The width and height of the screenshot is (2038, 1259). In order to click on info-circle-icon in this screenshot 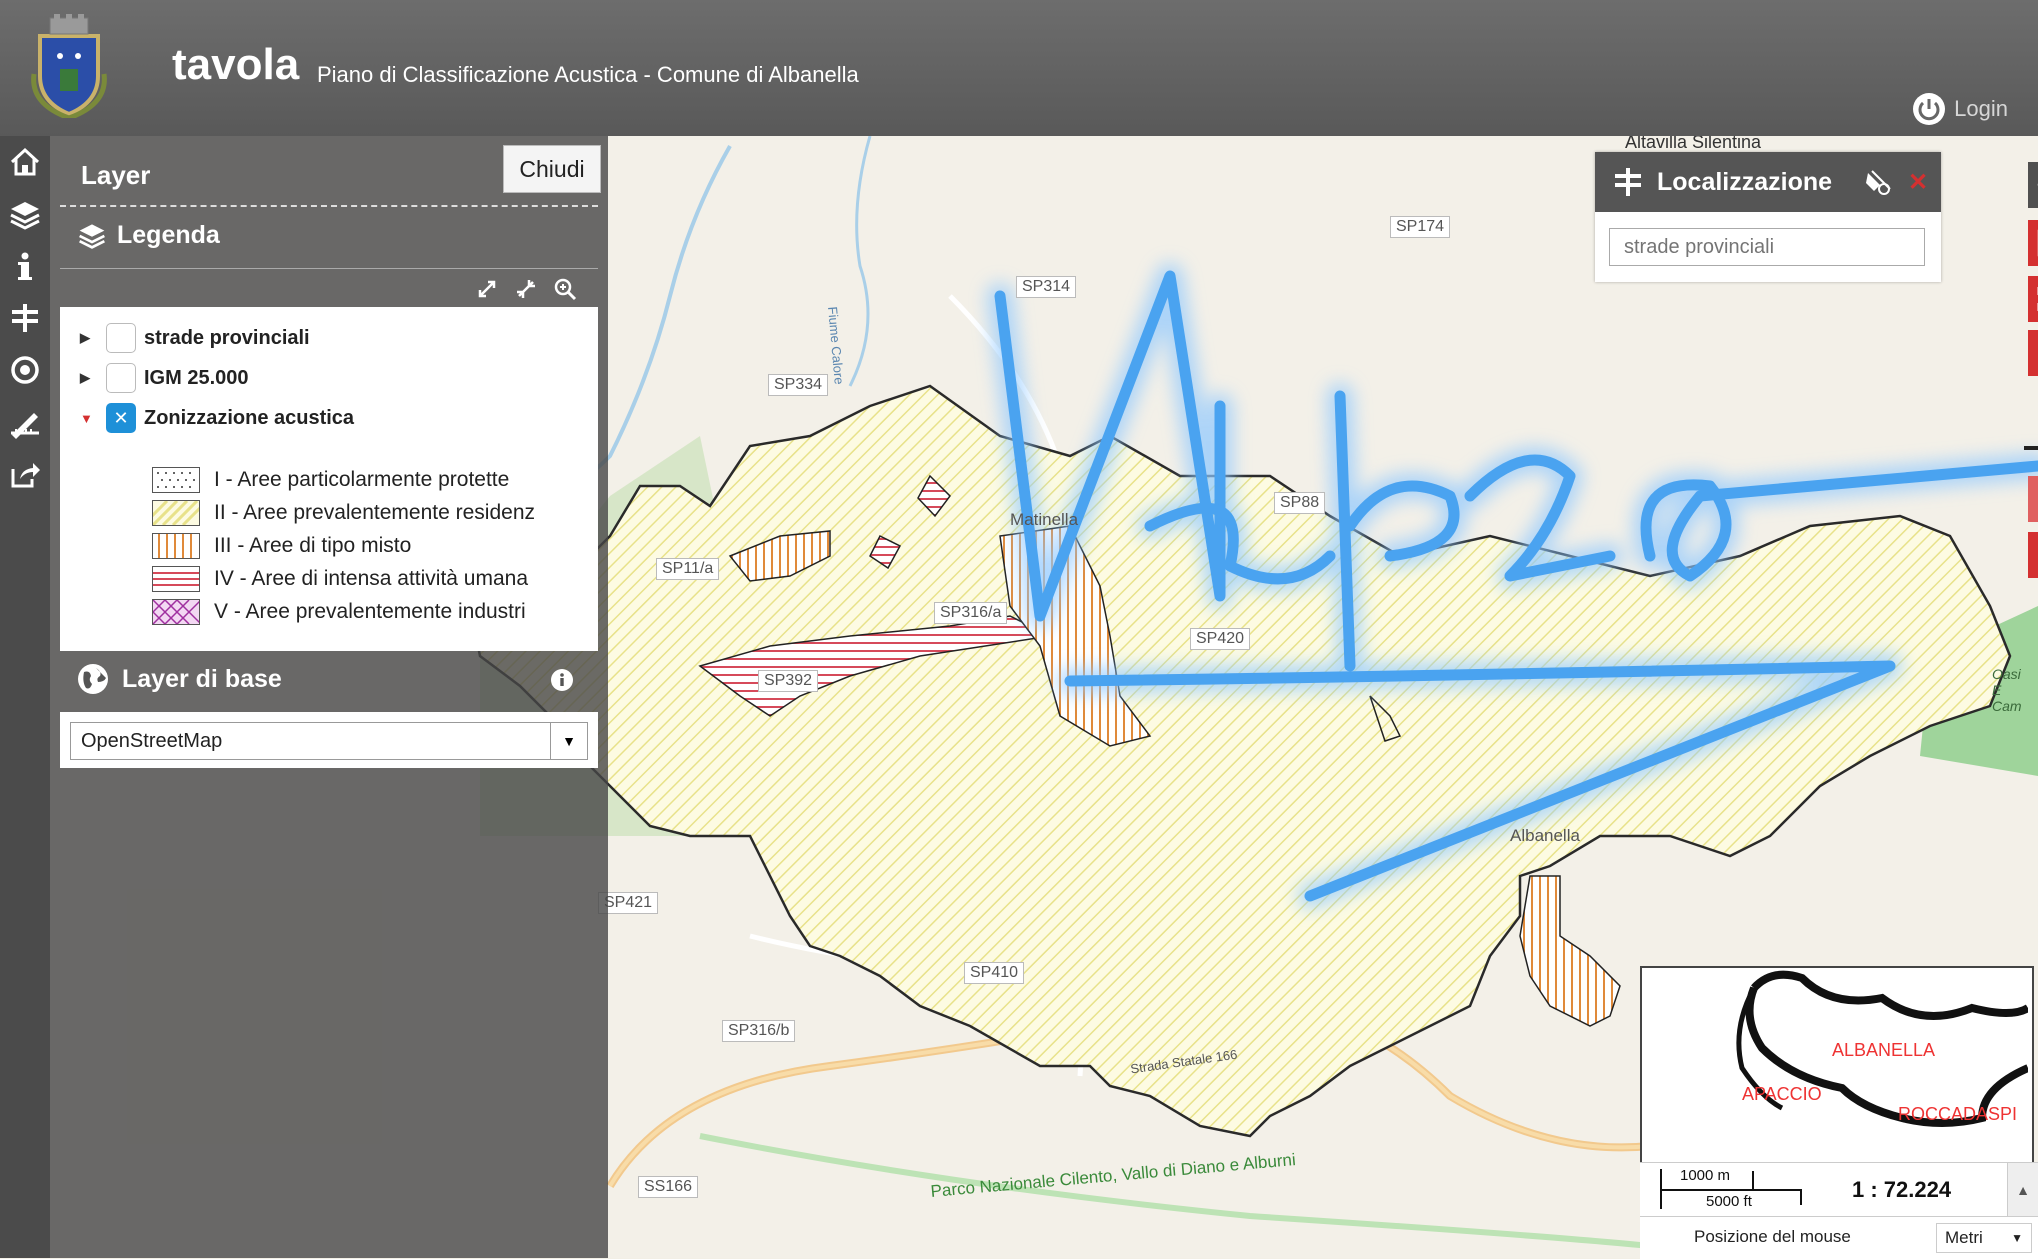, I will do `click(562, 680)`.